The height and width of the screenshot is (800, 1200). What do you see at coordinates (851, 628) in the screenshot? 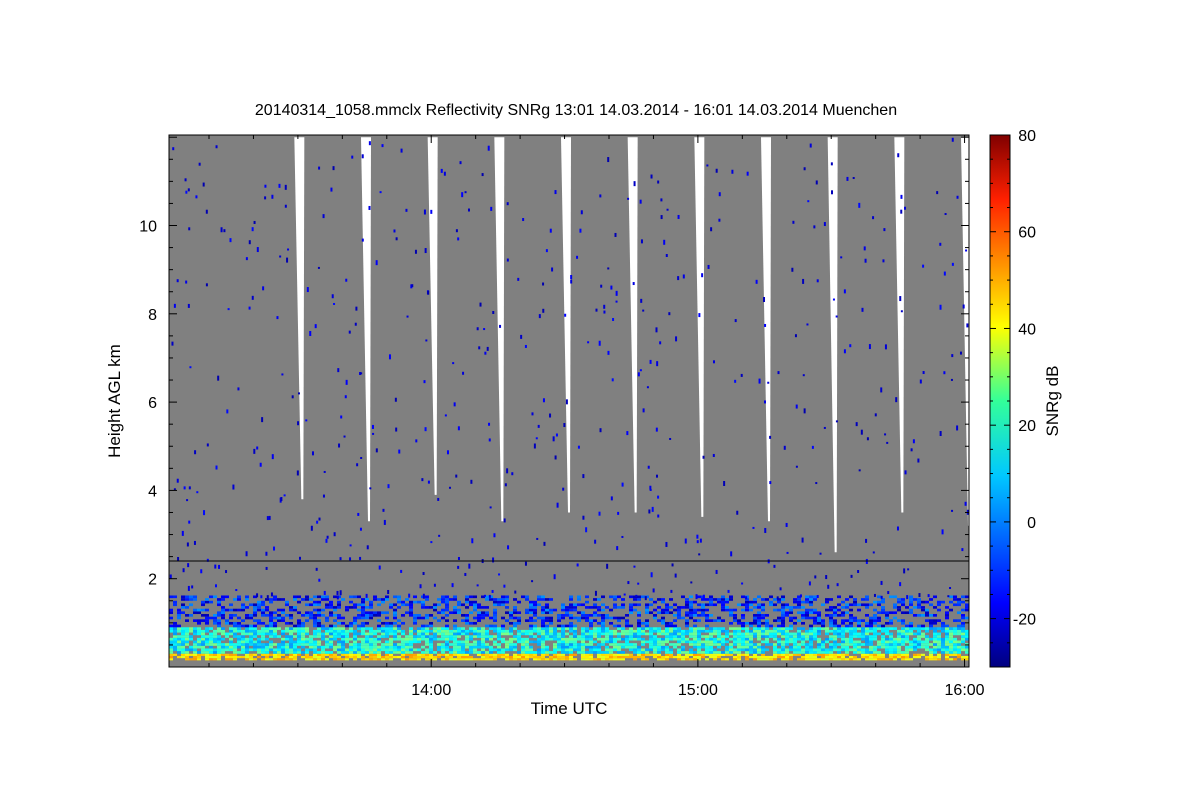
I see `echo-column` at bounding box center [851, 628].